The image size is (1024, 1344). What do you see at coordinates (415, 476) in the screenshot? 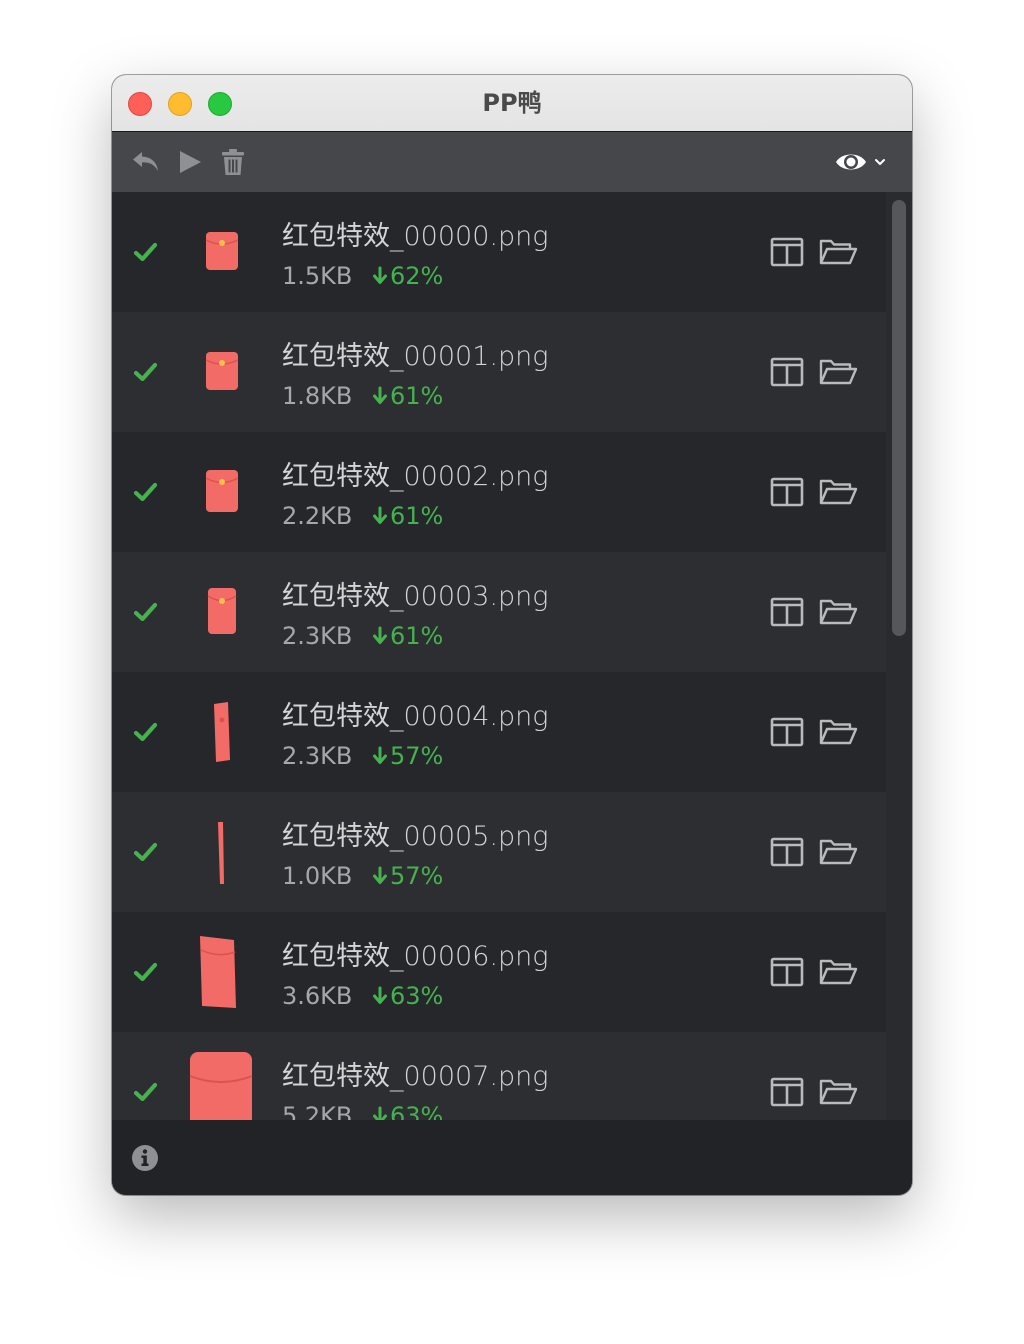
I see `file-name: 红包特效_00002.png` at bounding box center [415, 476].